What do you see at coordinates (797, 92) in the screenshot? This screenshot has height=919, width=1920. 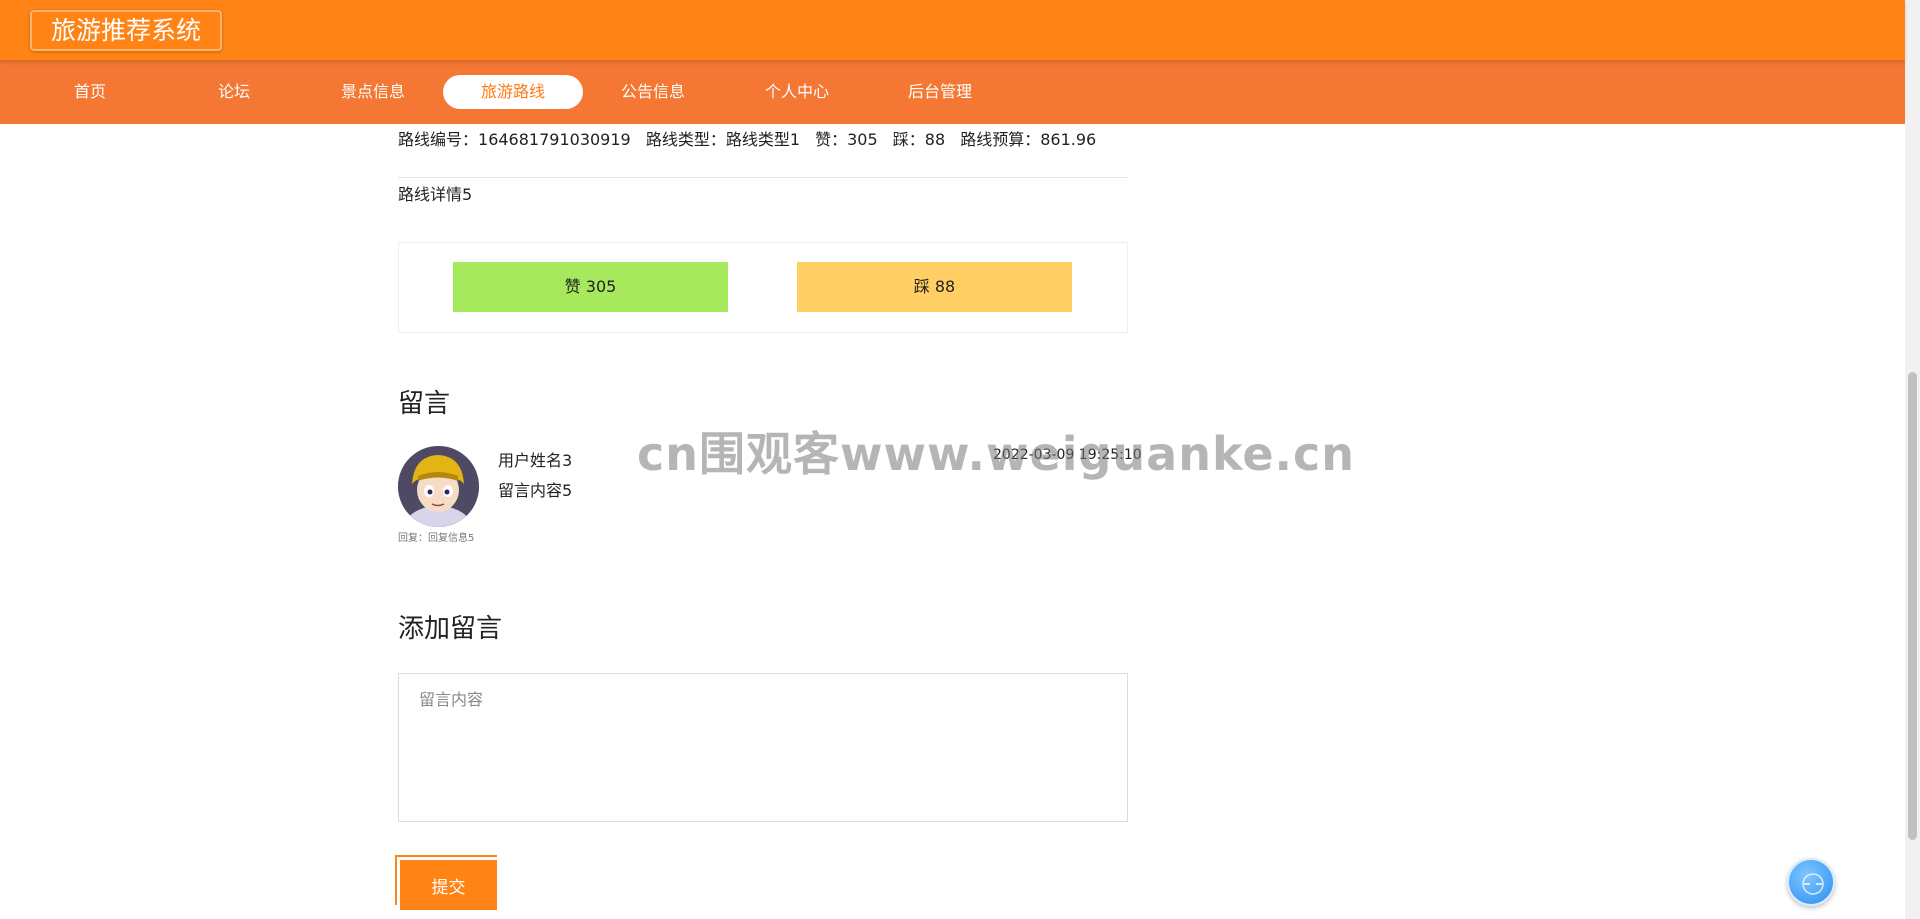 I see `nav-item-profile: 个人中心` at bounding box center [797, 92].